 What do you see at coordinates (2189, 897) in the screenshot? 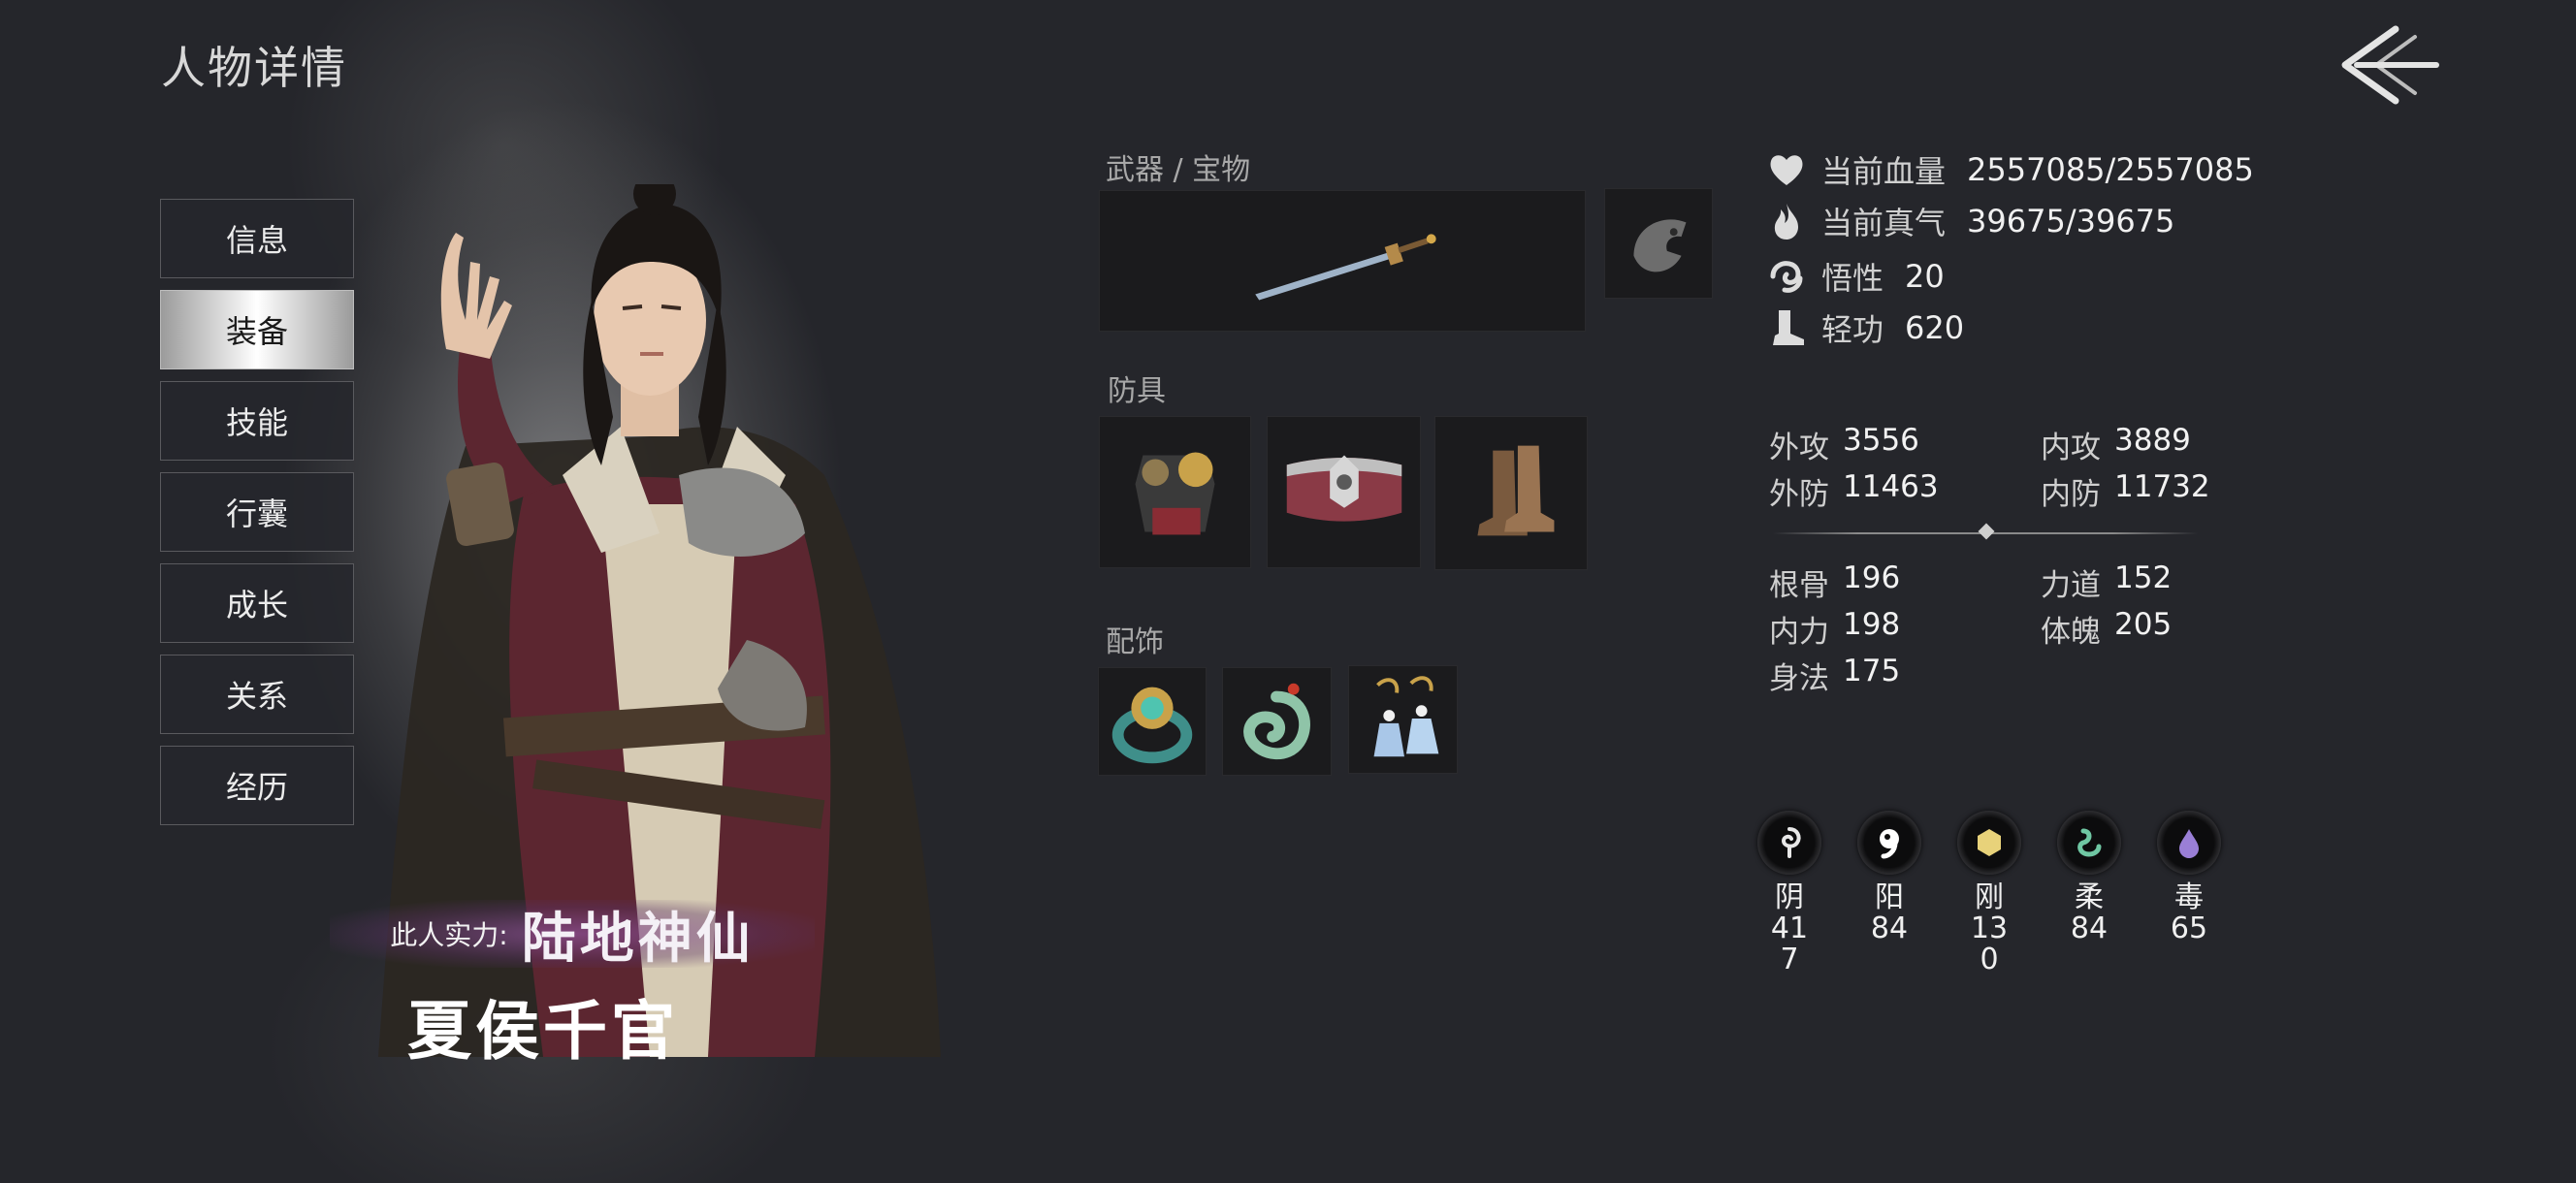
I see `element-name: 毒` at bounding box center [2189, 897].